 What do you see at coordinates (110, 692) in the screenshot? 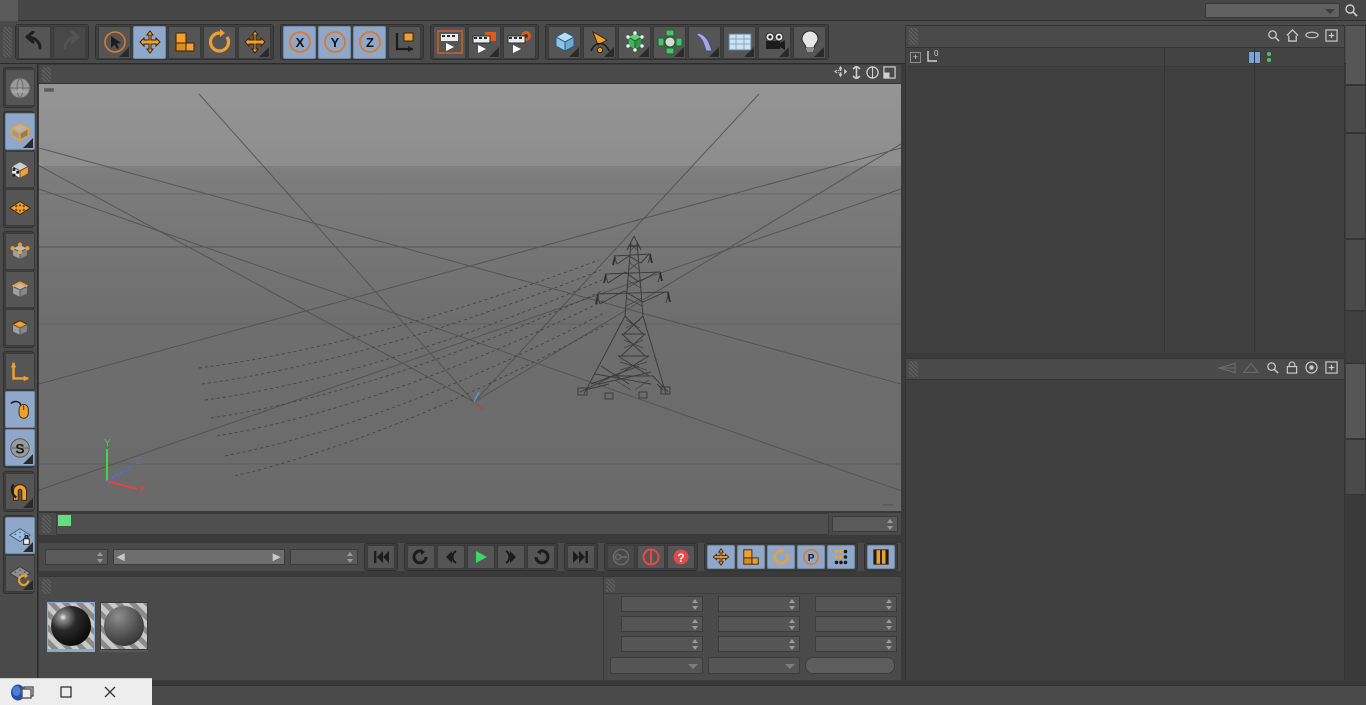
I see `close-window-icon` at bounding box center [110, 692].